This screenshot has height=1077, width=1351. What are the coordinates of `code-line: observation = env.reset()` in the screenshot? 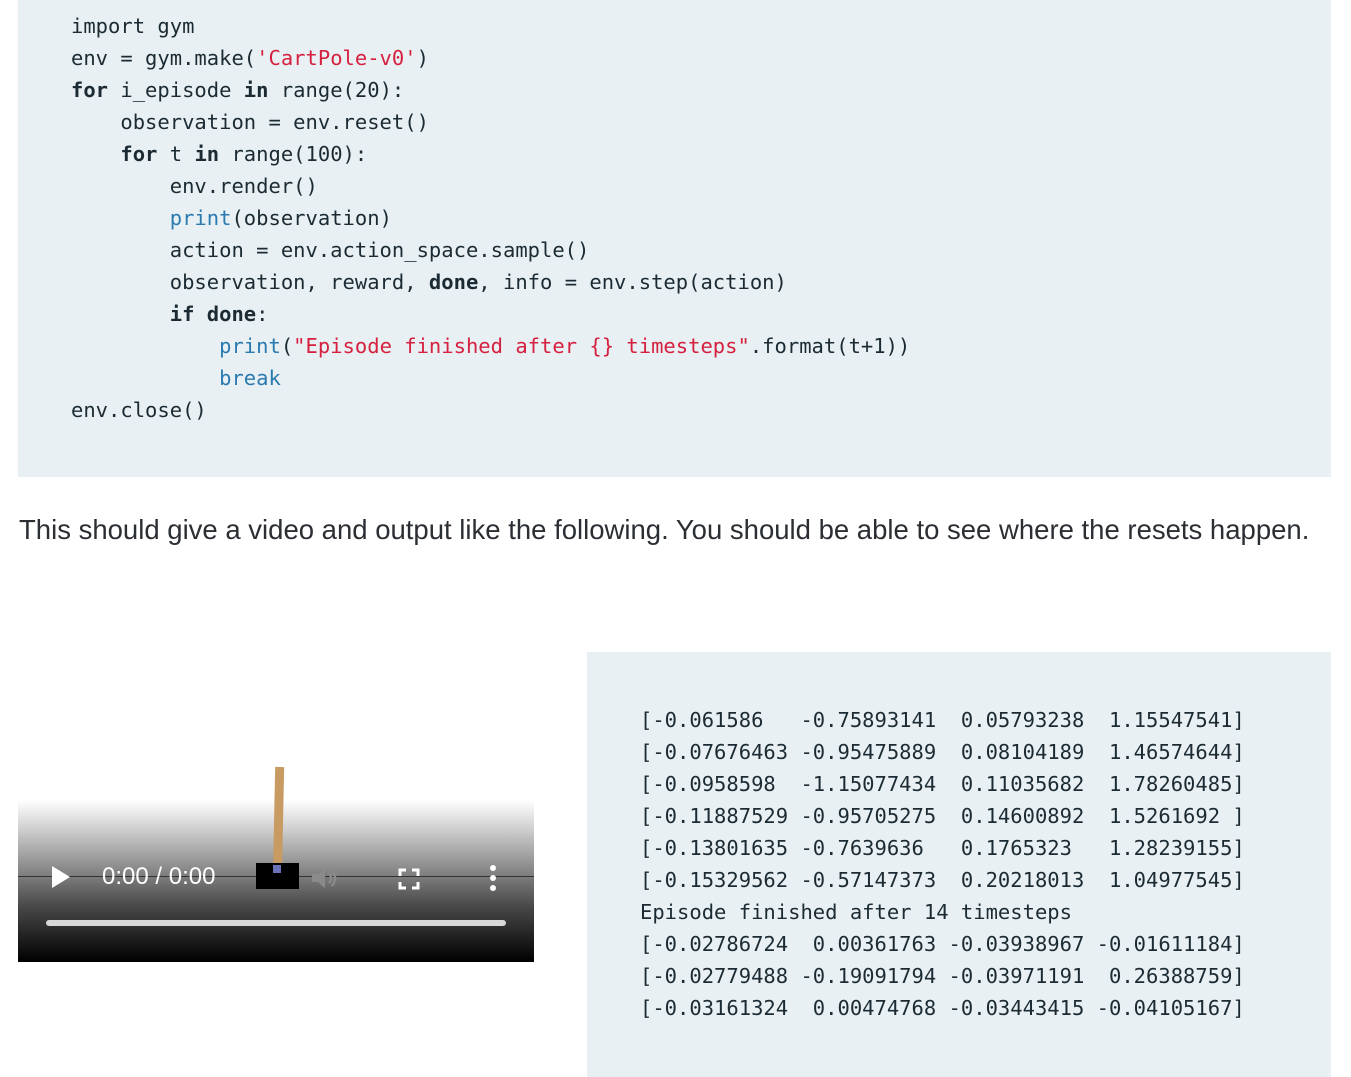 It's located at (701, 122).